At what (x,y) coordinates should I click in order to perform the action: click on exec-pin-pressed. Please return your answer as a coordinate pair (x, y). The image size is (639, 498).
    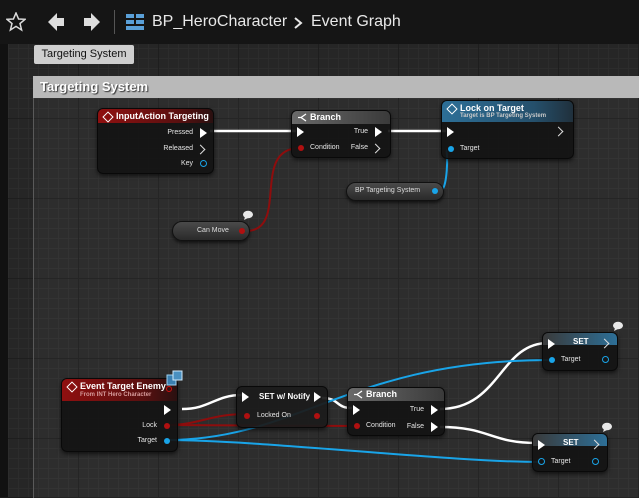
    Looking at the image, I should click on (203, 133).